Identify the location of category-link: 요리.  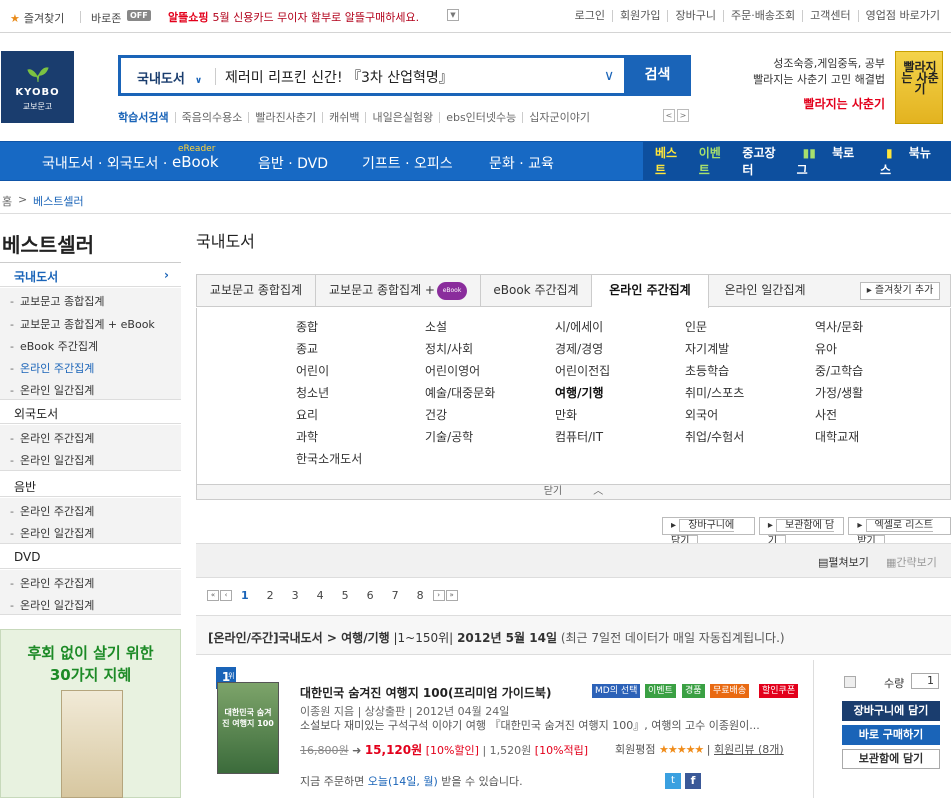
(307, 414).